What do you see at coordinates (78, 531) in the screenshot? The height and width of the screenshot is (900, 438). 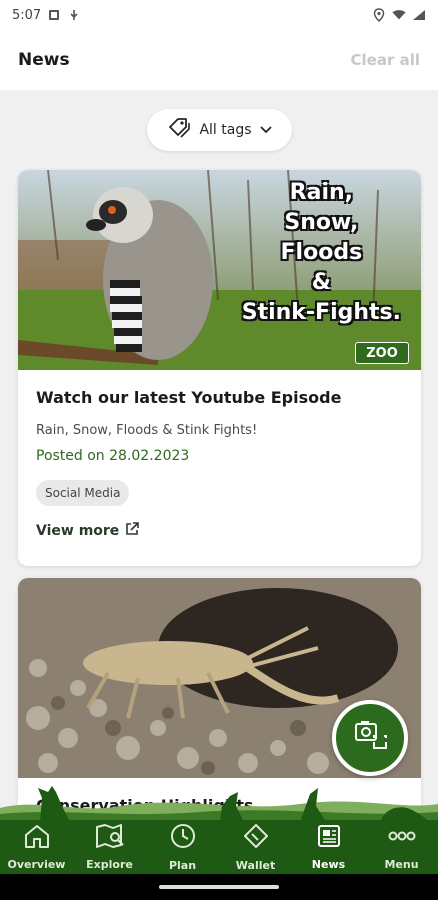 I see `view-more-label: View more` at bounding box center [78, 531].